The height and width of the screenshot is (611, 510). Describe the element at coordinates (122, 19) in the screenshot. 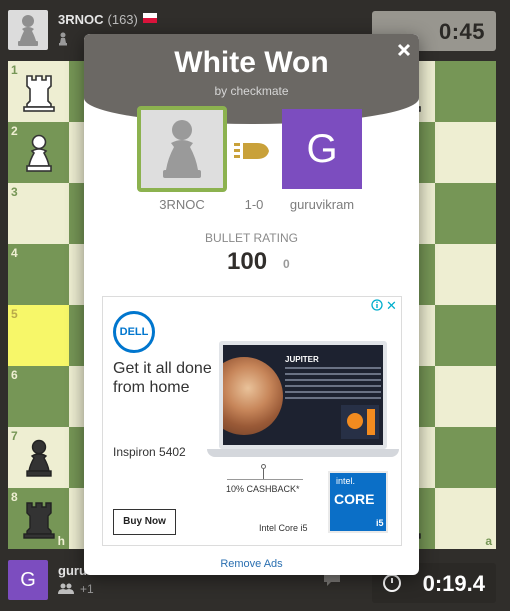

I see `top-player-rating: (163)` at that location.